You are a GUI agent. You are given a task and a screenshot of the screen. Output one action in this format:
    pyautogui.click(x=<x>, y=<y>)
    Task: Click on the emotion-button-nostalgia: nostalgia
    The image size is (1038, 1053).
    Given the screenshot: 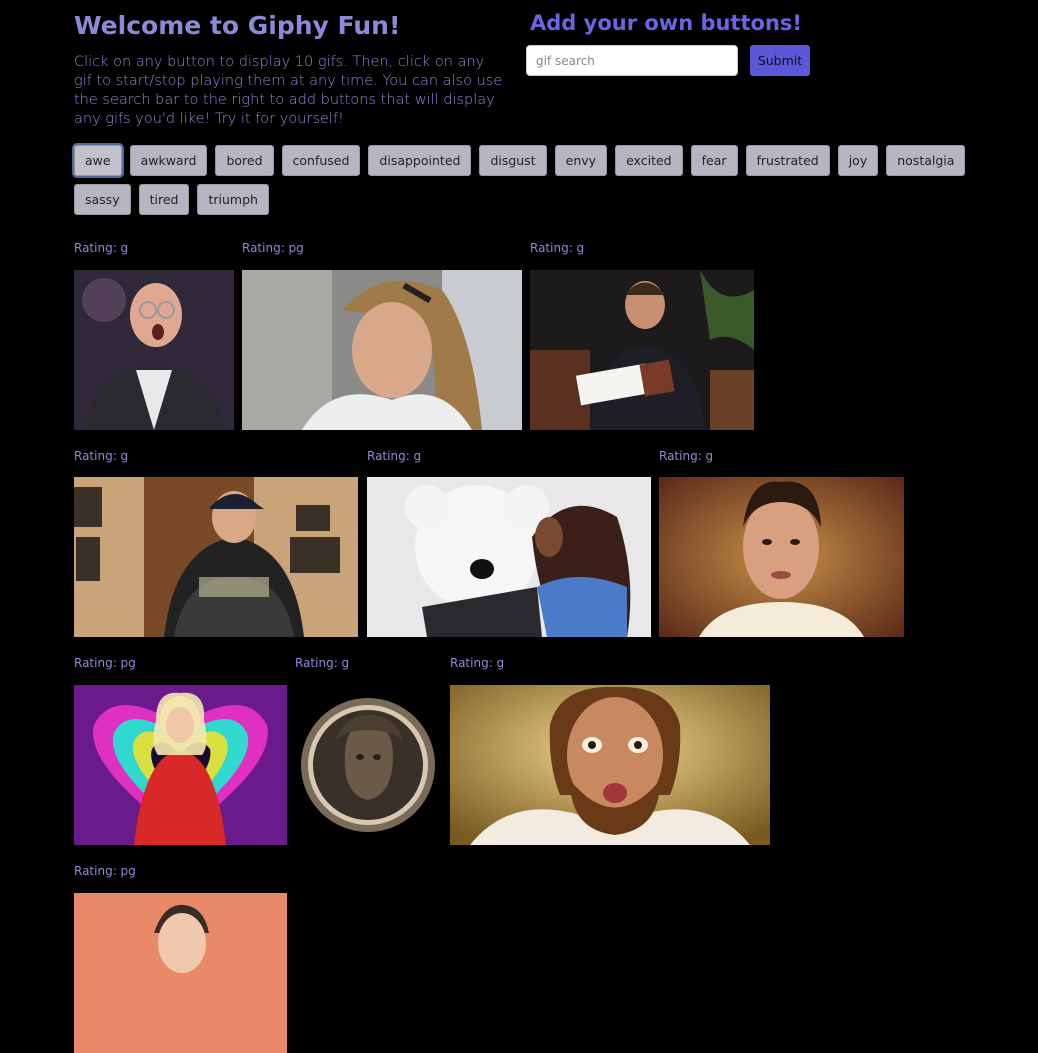 What is the action you would take?
    pyautogui.click(x=926, y=160)
    